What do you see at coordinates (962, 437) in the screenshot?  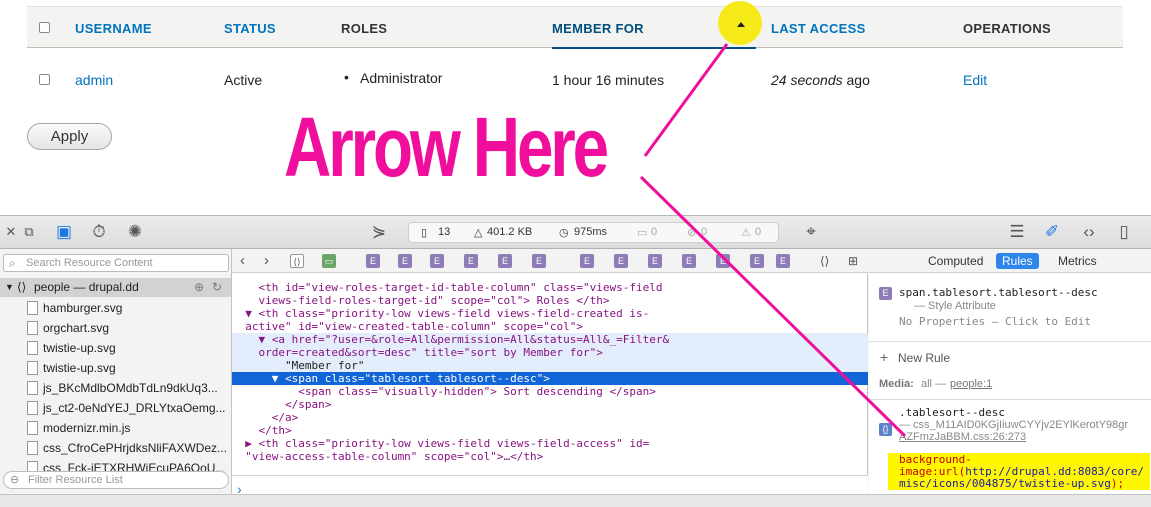 I see `rule-source-line-2: AZFmzJaBBM.css:26:273` at bounding box center [962, 437].